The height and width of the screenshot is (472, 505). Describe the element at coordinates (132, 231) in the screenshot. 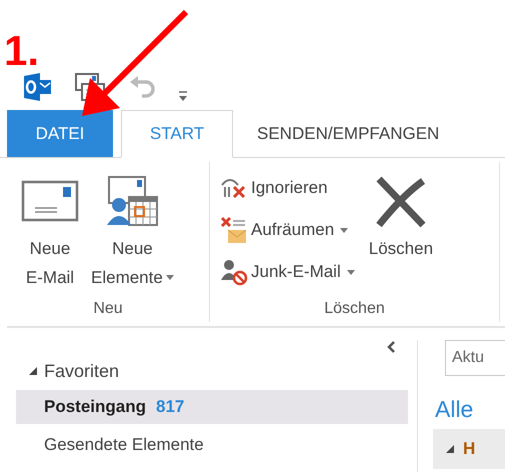

I see `ribbon-button: Neue Elemente` at that location.